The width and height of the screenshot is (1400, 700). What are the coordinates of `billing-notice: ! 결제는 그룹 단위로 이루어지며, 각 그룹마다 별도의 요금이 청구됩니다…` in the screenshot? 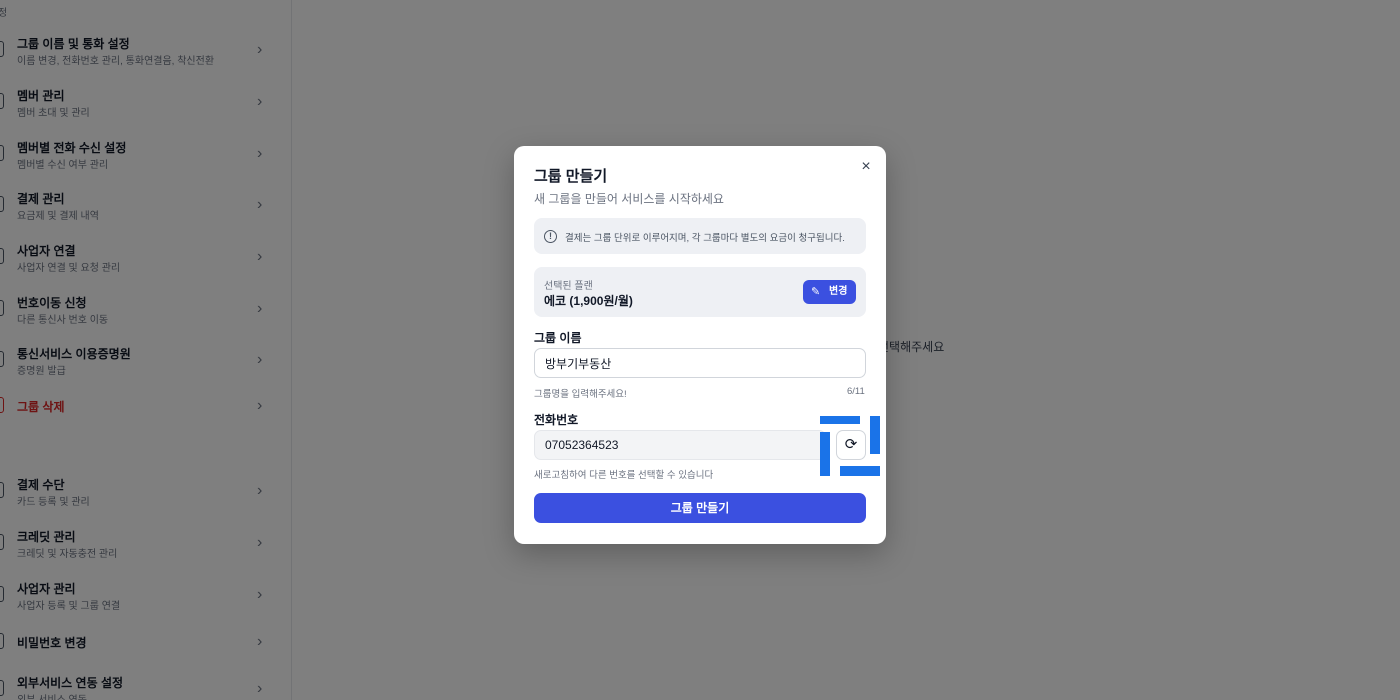 It's located at (700, 236).